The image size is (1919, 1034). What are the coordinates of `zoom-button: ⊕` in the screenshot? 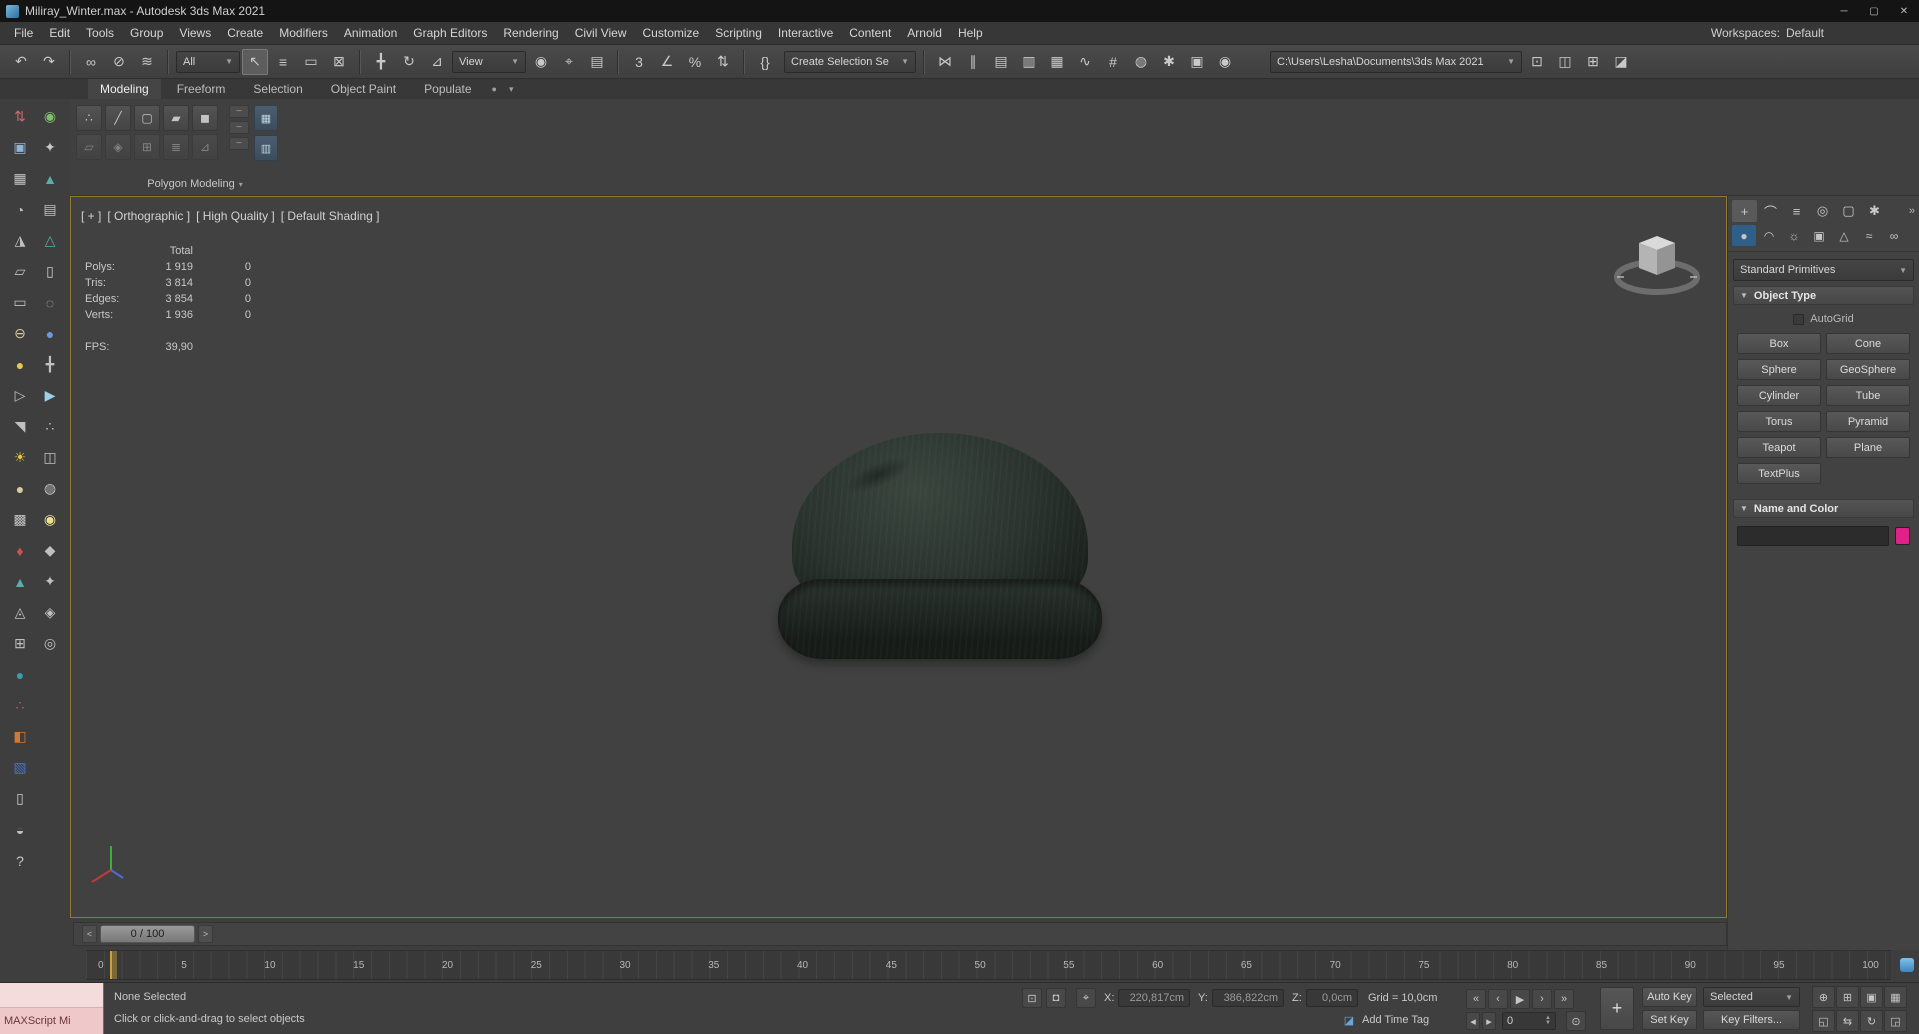 It's located at (1823, 997).